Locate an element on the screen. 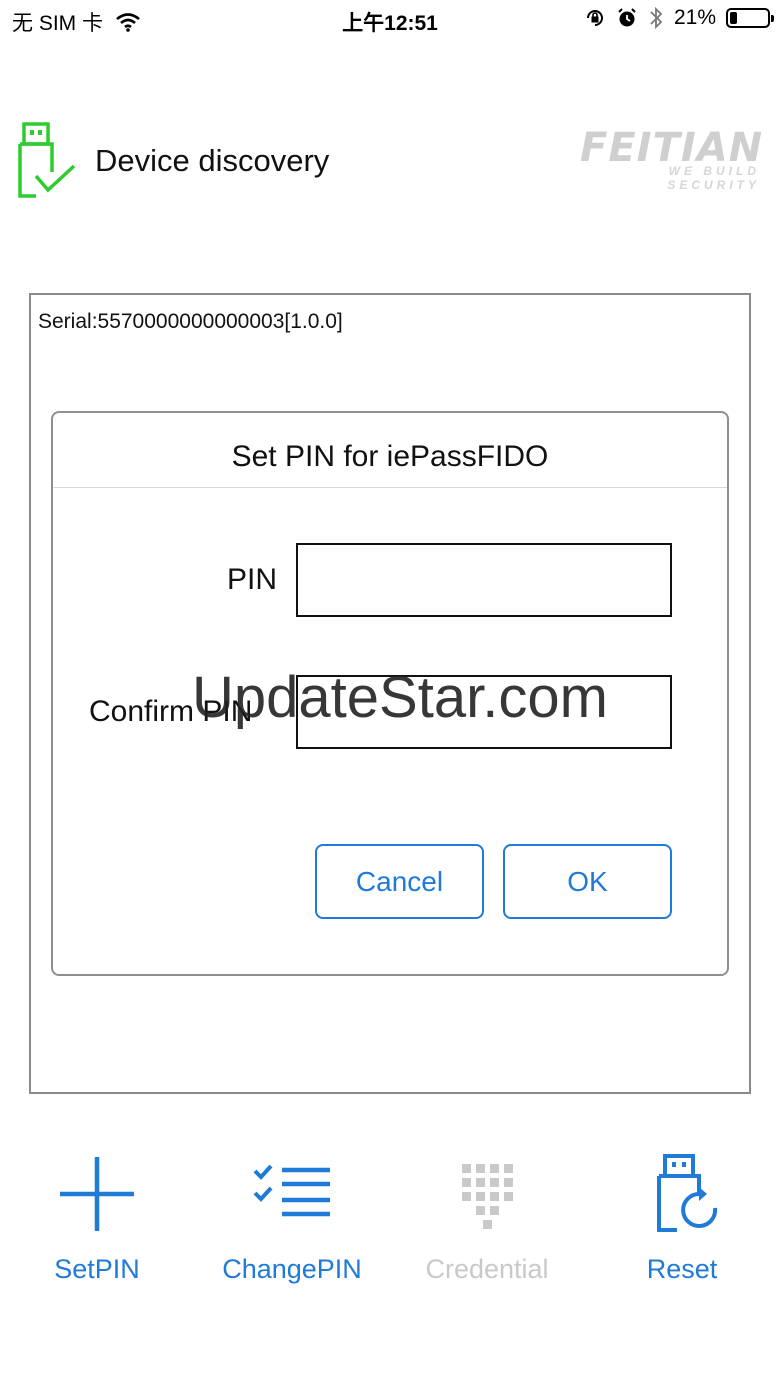 This screenshot has height=1387, width=780. pin-input is located at coordinates (484, 580).